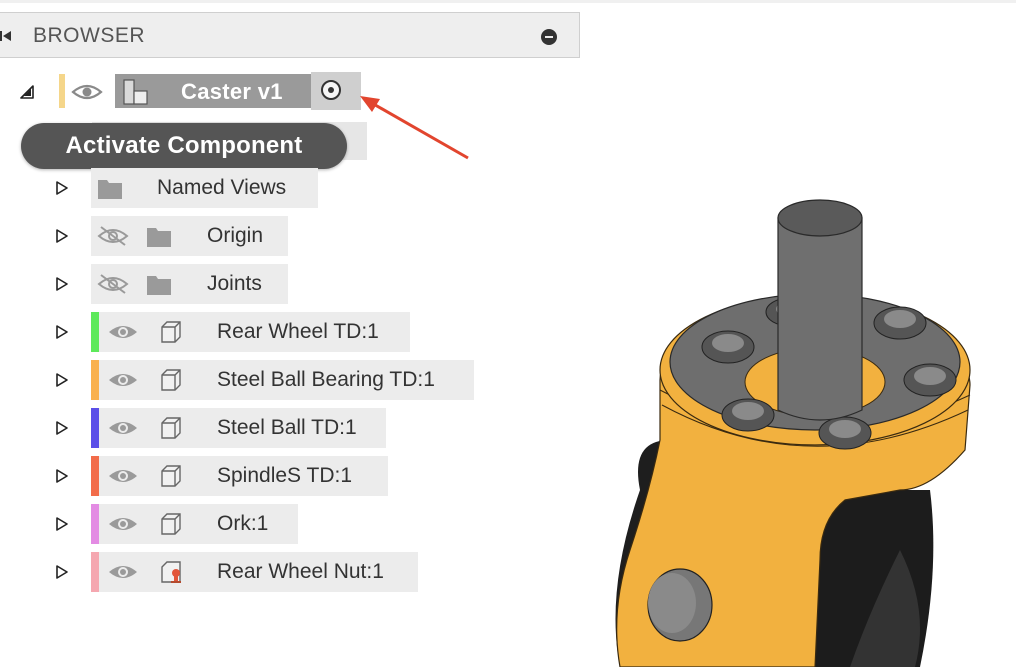 The height and width of the screenshot is (667, 1016). I want to click on tree-row-label: Ork:1, so click(243, 523).